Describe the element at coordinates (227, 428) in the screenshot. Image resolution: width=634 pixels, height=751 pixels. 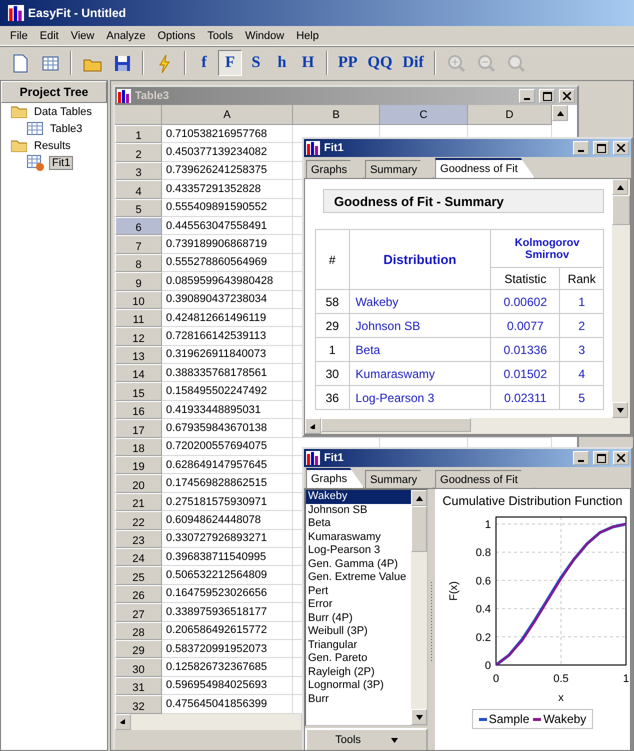
I see `table-cell: 0.679359843670138` at that location.